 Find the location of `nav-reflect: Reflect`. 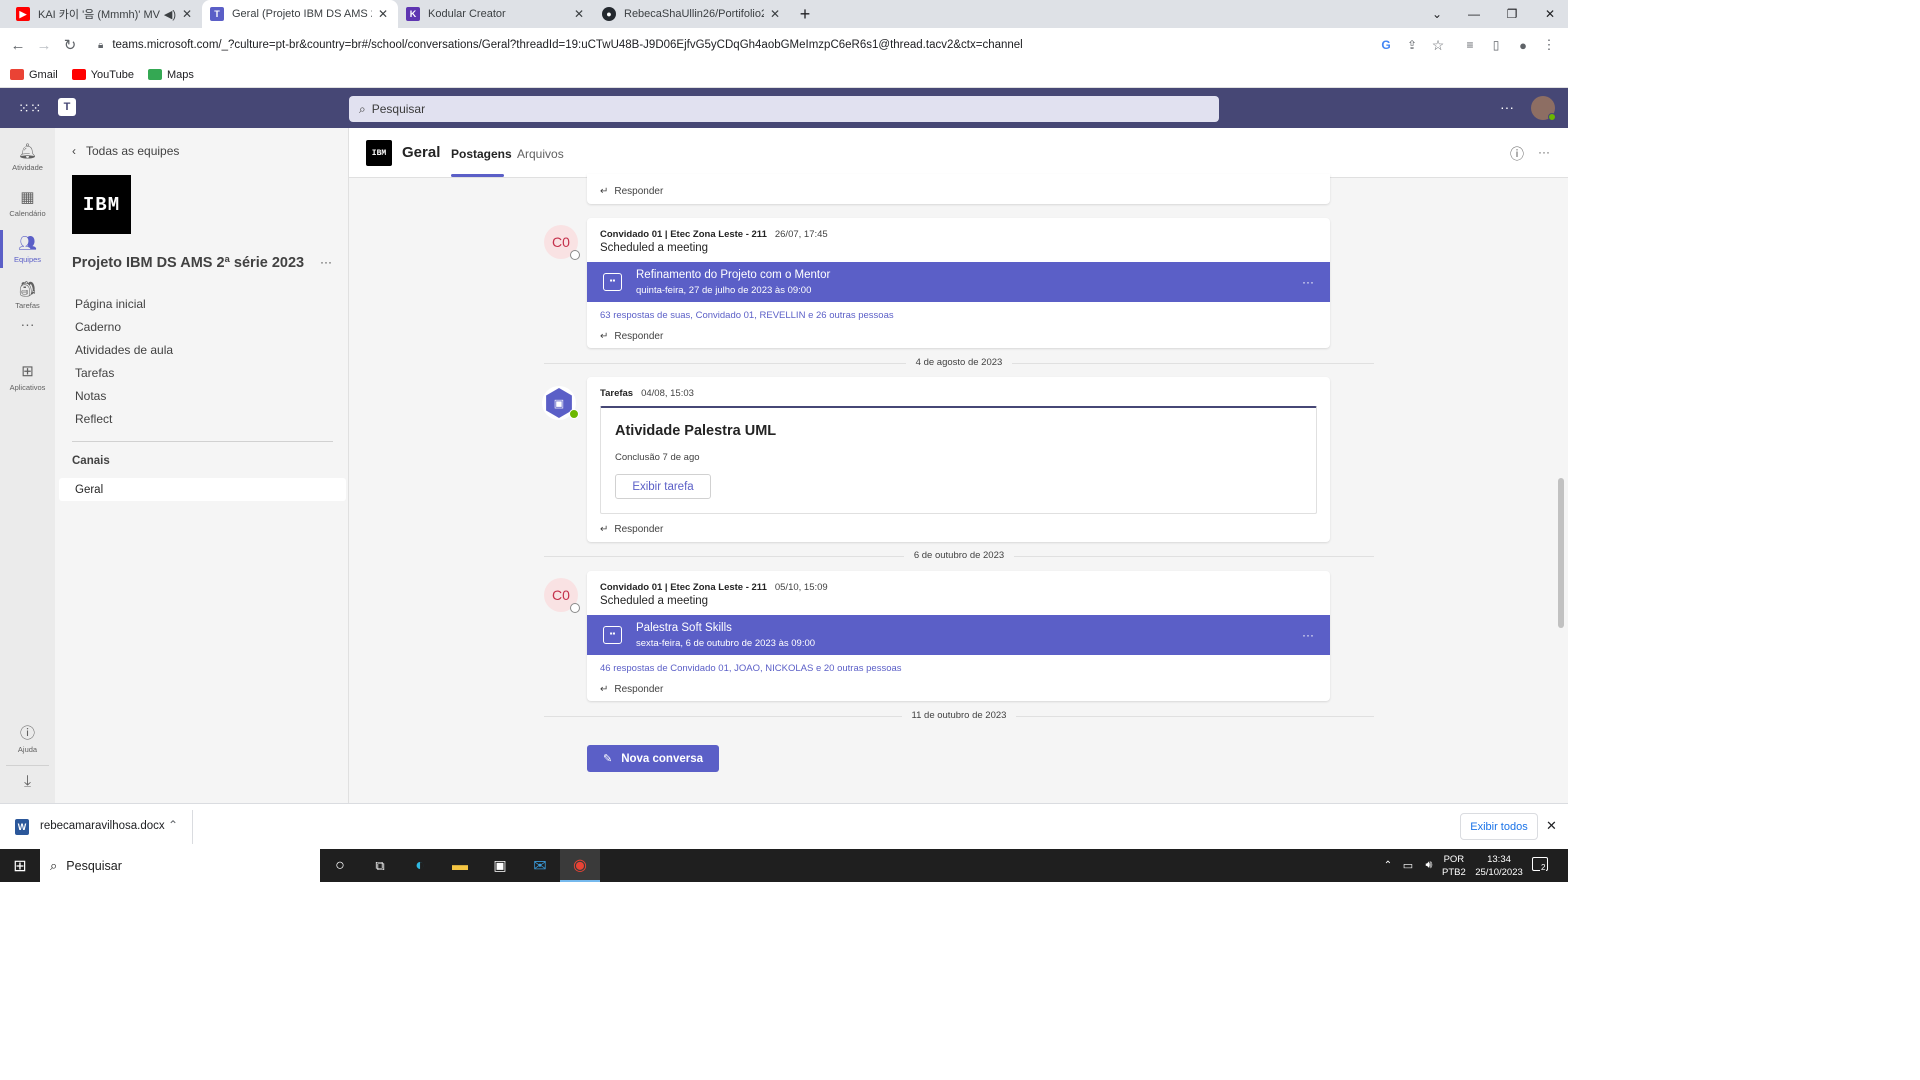

nav-reflect: Reflect is located at coordinates (93, 419).